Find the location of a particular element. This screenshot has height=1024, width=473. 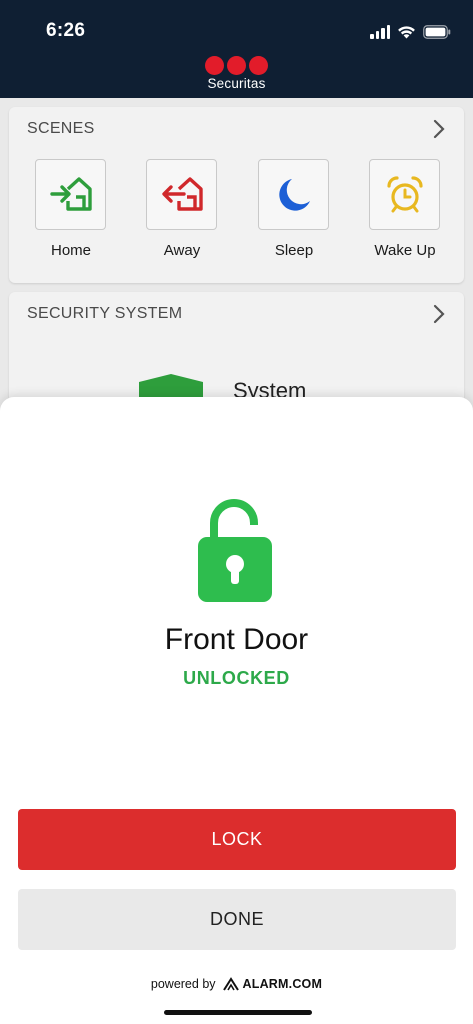

home-arrive-icon is located at coordinates (70, 193).